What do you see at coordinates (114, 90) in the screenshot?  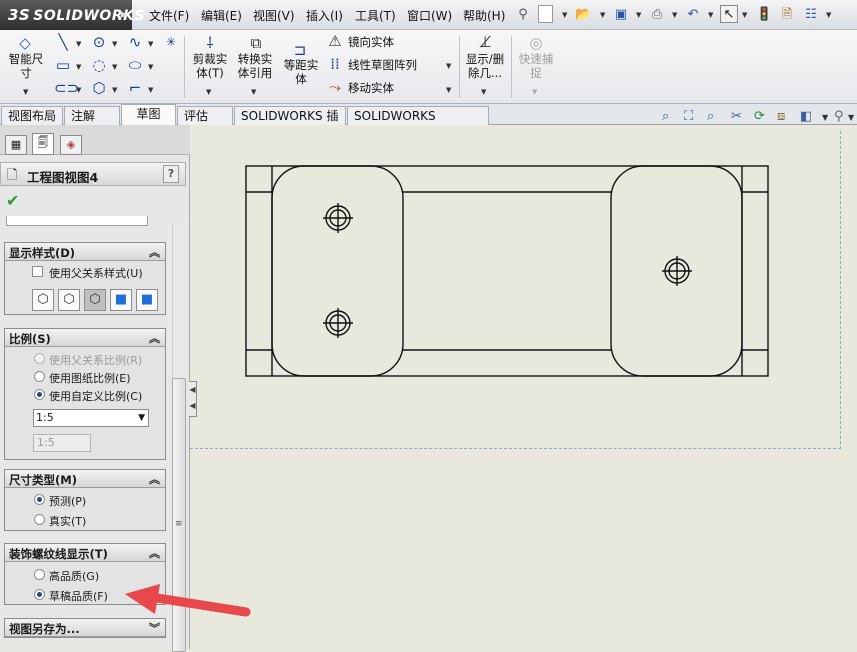 I see `polygon-dropdown-icon: ▼` at bounding box center [114, 90].